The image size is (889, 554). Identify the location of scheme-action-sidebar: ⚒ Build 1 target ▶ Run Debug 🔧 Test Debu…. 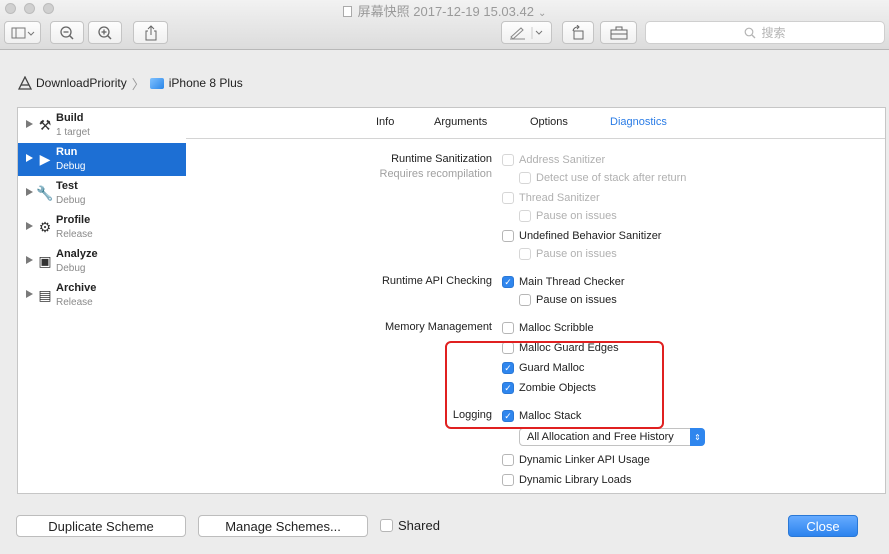
(102, 300).